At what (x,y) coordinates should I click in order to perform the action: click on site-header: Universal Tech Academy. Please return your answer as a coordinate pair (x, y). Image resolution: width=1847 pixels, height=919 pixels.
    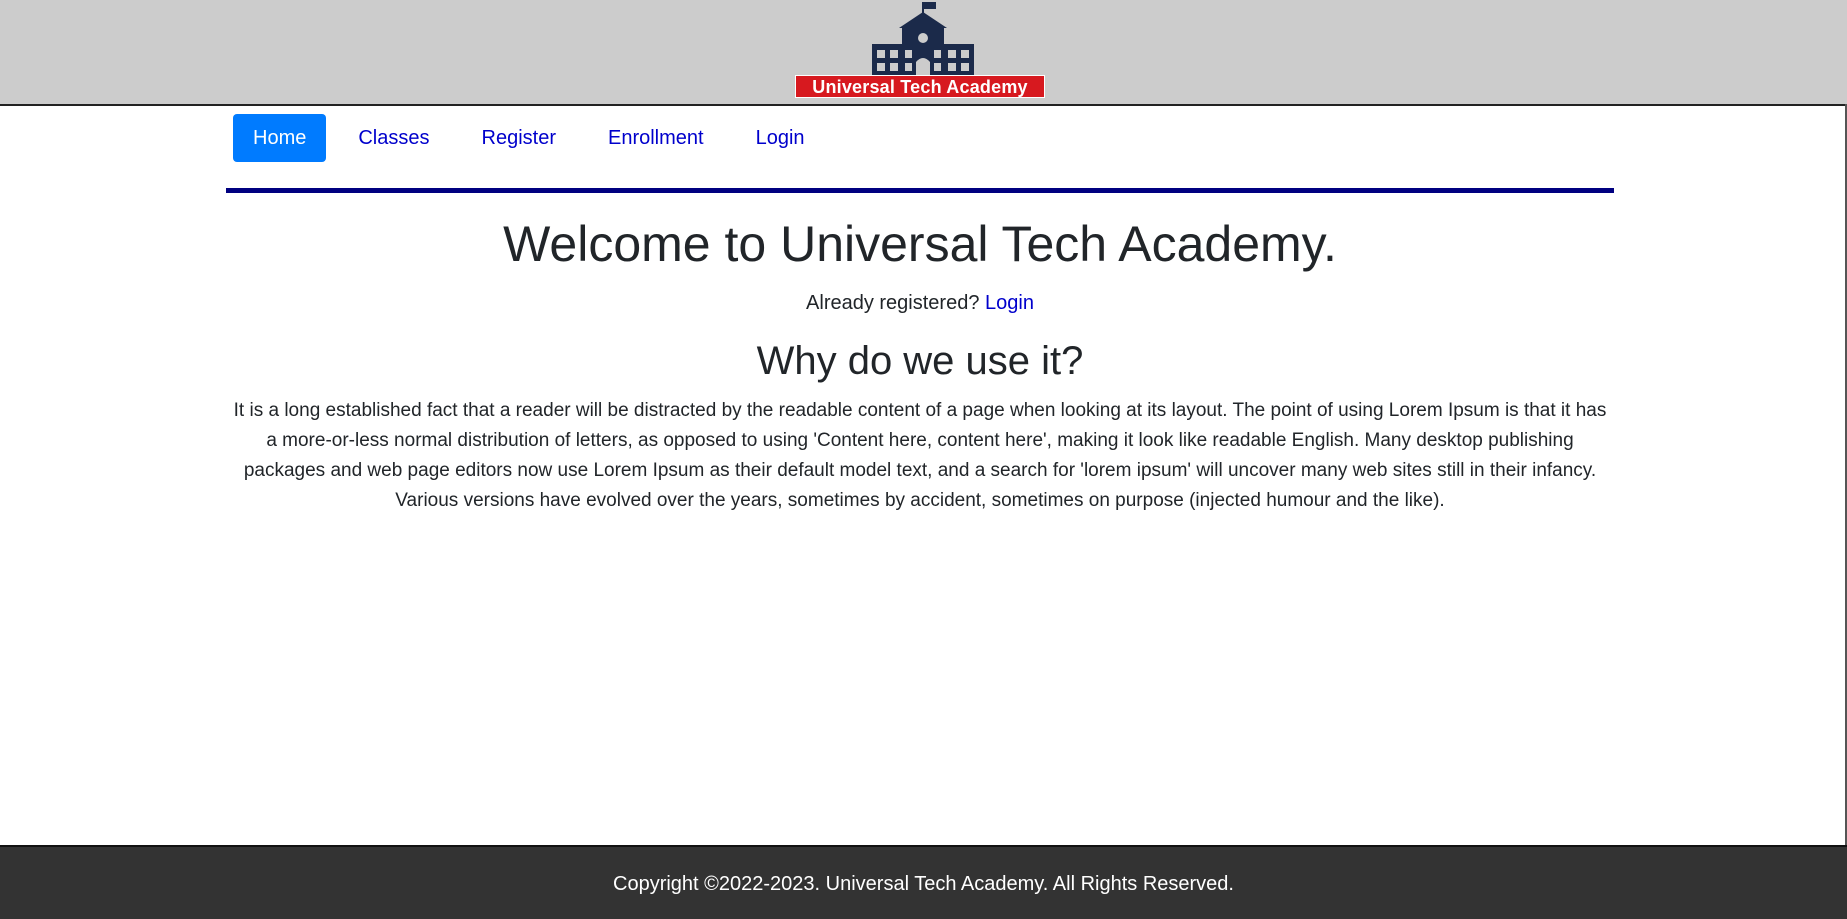
    Looking at the image, I should click on (923, 53).